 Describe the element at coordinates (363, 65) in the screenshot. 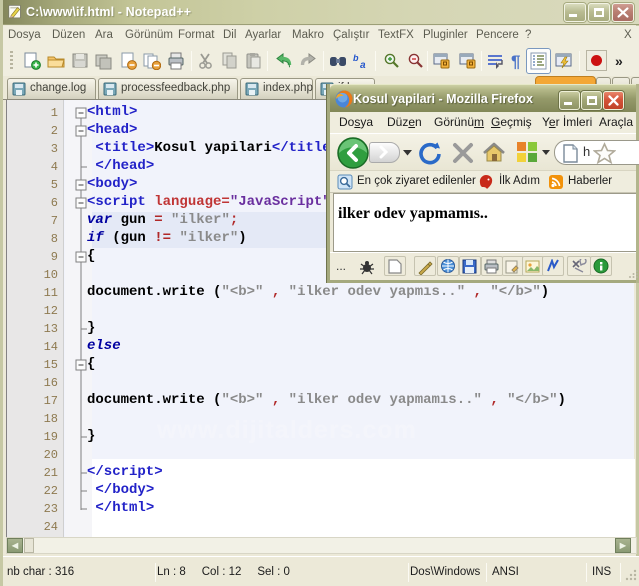

I see `svg-text: a` at that location.